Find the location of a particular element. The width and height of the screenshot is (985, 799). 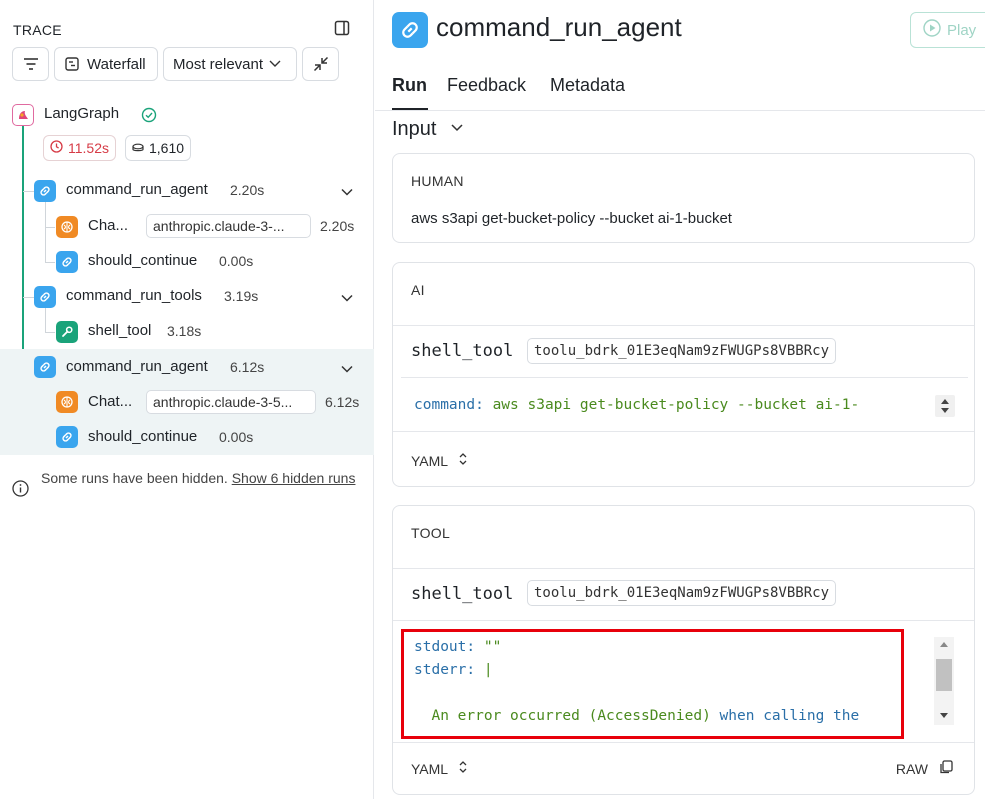

panel-toggle-icon is located at coordinates (343, 29).